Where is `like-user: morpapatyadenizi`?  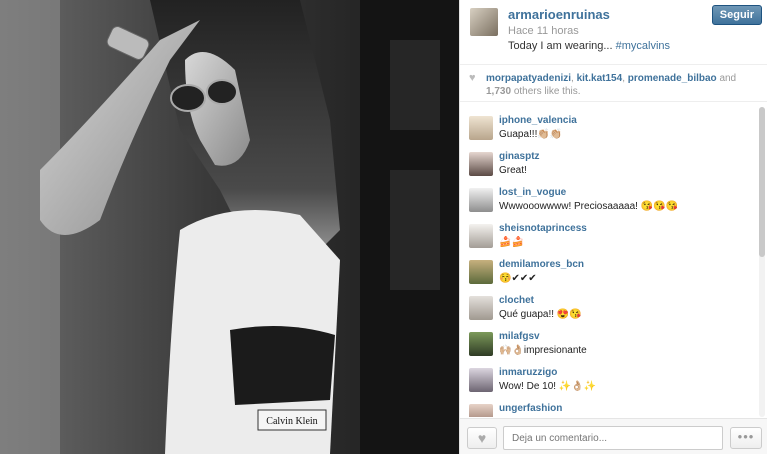
like-user: morpapatyadenizi is located at coordinates (528, 78).